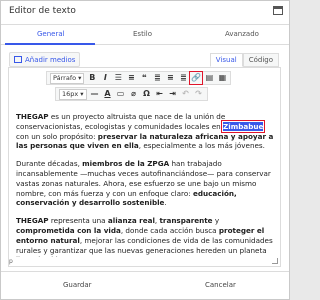 The height and width of the screenshot is (300, 320). I want to click on editor-mode-tabs: Visual Código, so click(244, 60).